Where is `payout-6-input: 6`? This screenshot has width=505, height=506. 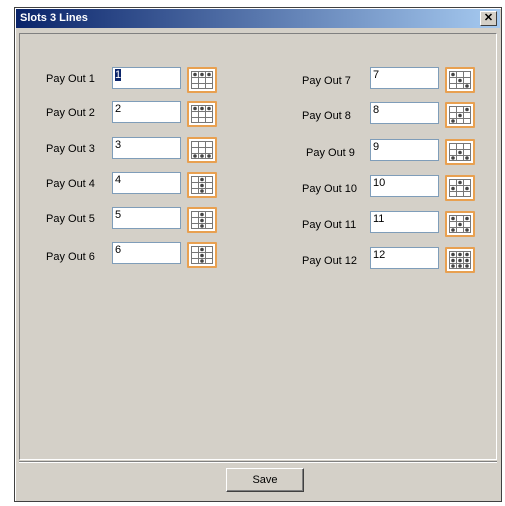 payout-6-input: 6 is located at coordinates (146, 253).